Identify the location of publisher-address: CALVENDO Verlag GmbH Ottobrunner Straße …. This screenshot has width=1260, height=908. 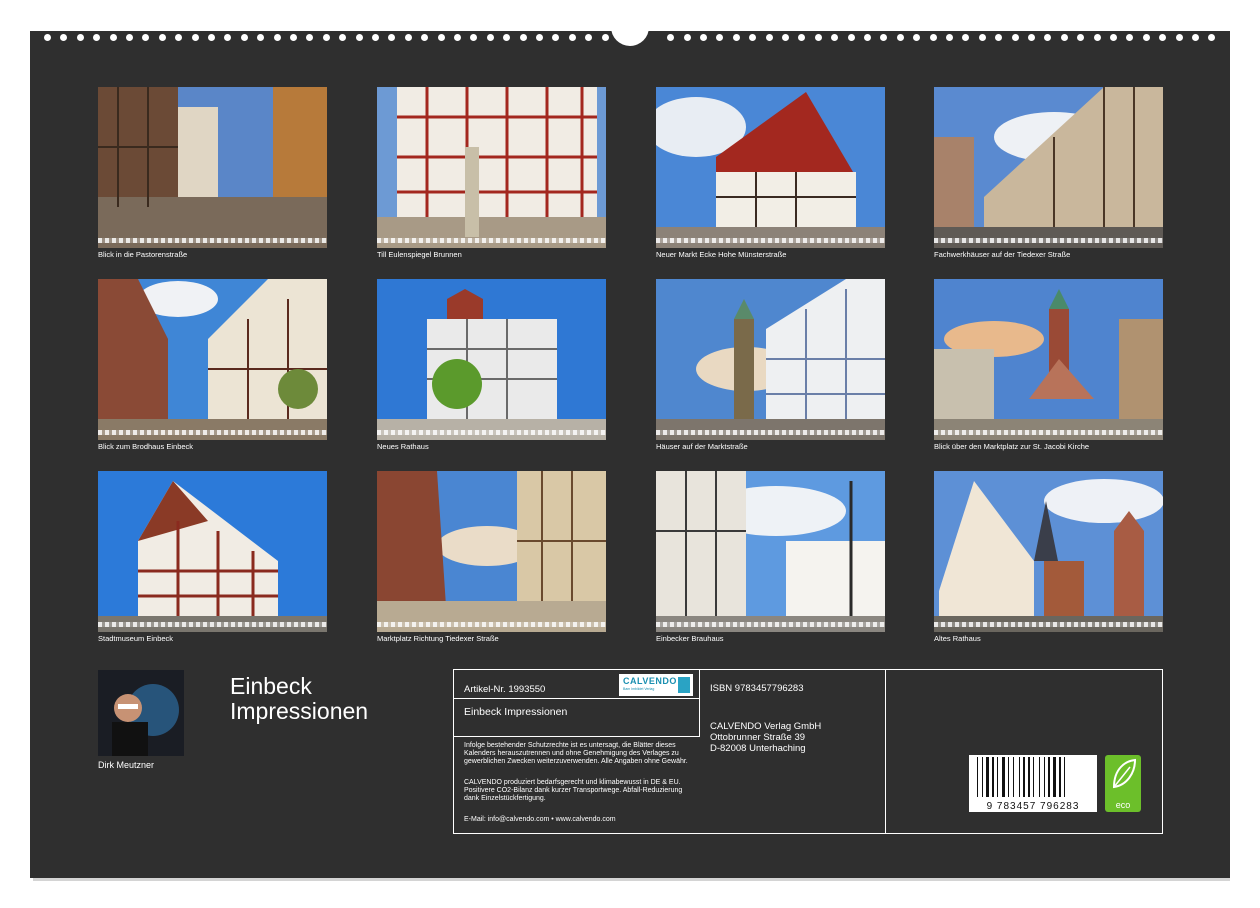
(765, 737).